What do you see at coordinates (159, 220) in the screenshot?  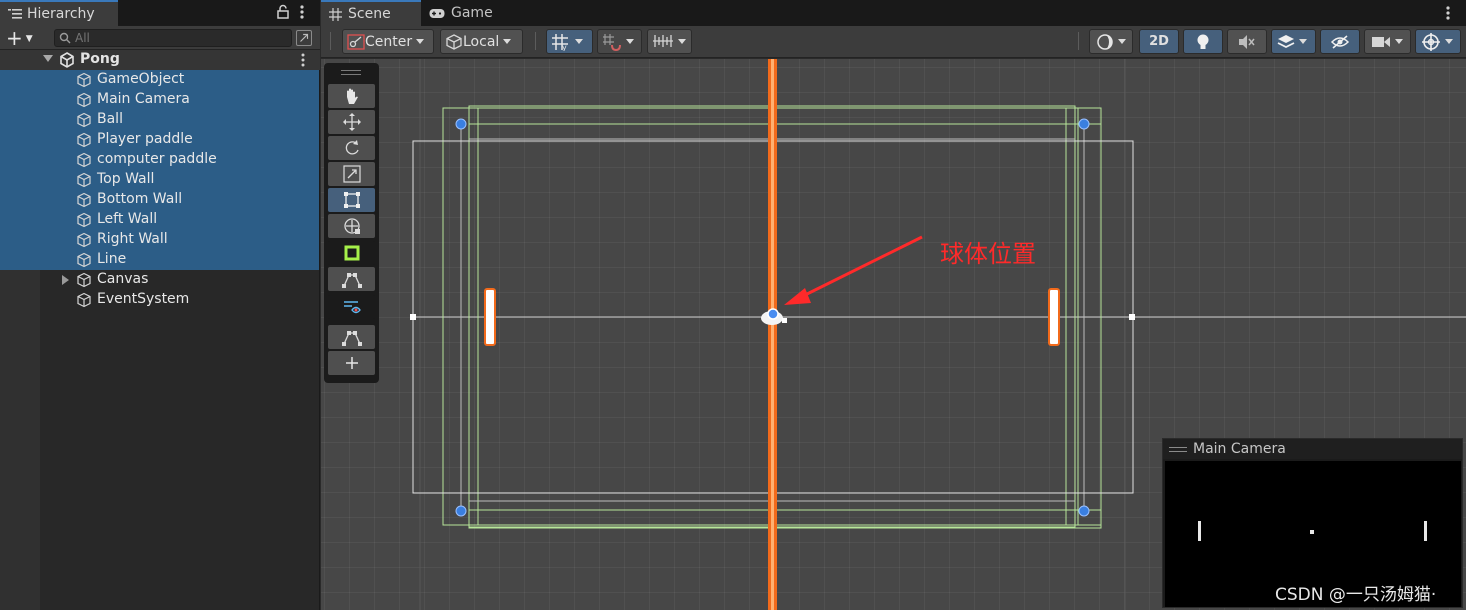 I see `hierarchy-item: Left Wall` at bounding box center [159, 220].